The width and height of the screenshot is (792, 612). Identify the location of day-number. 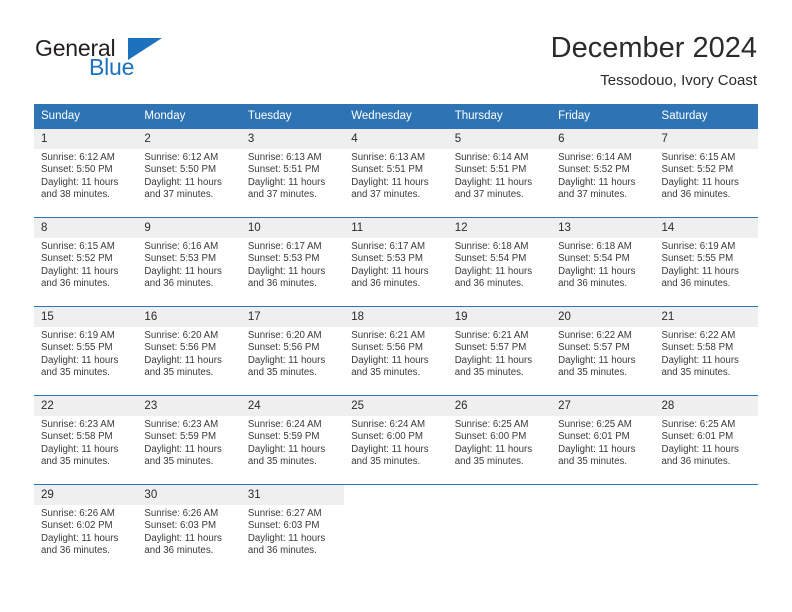
(499, 495).